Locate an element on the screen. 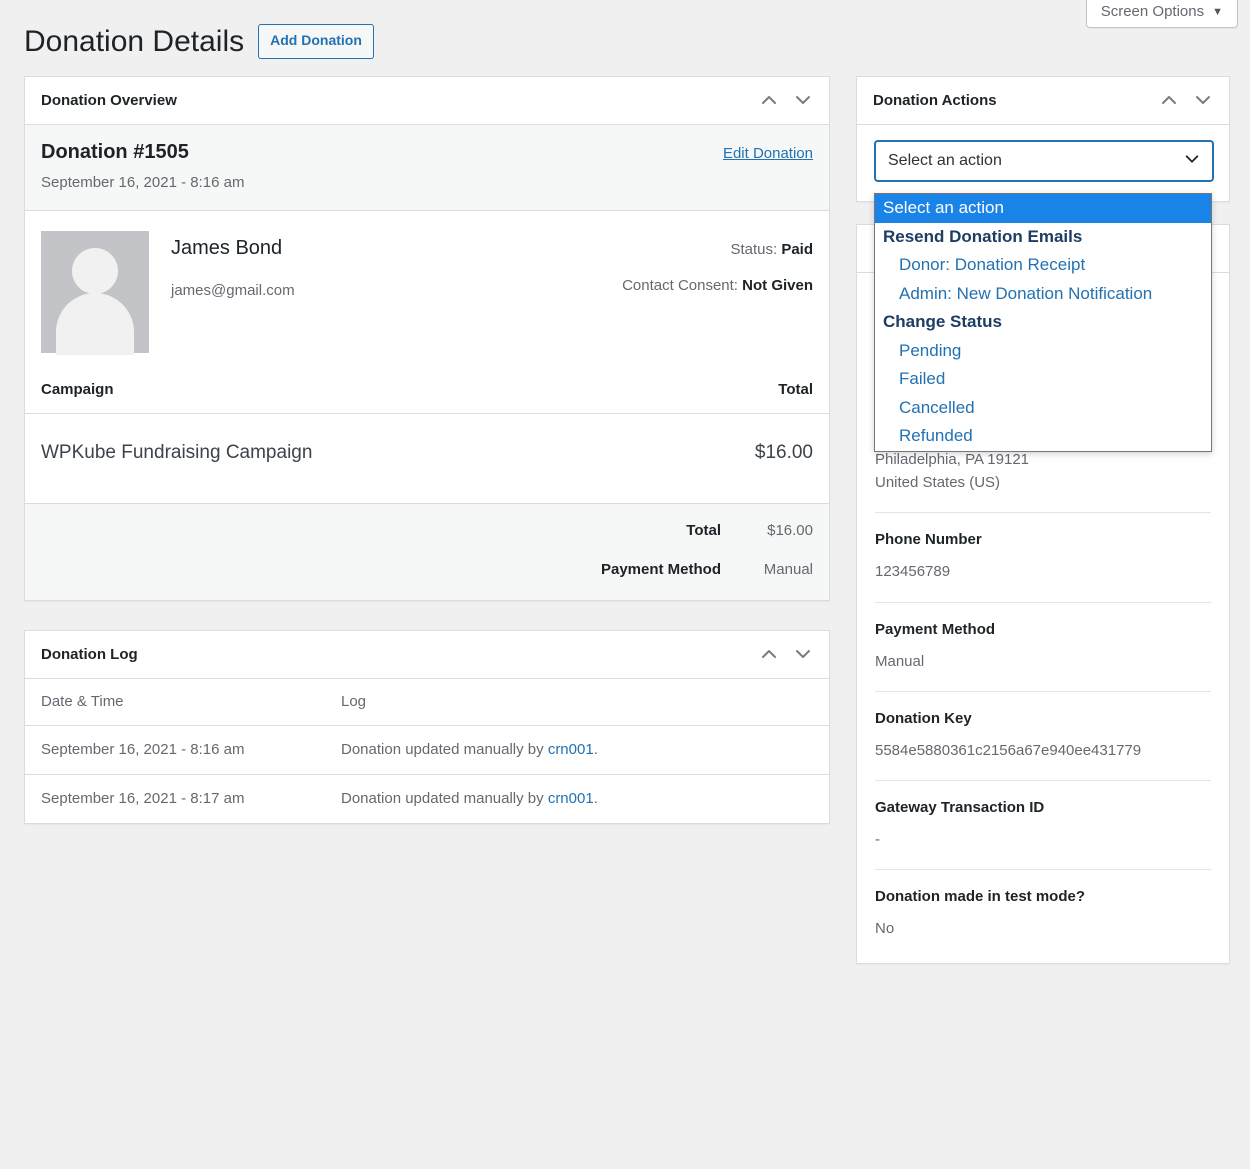 This screenshot has width=1250, height=1169. action-select-value: Select an action is located at coordinates (945, 160).